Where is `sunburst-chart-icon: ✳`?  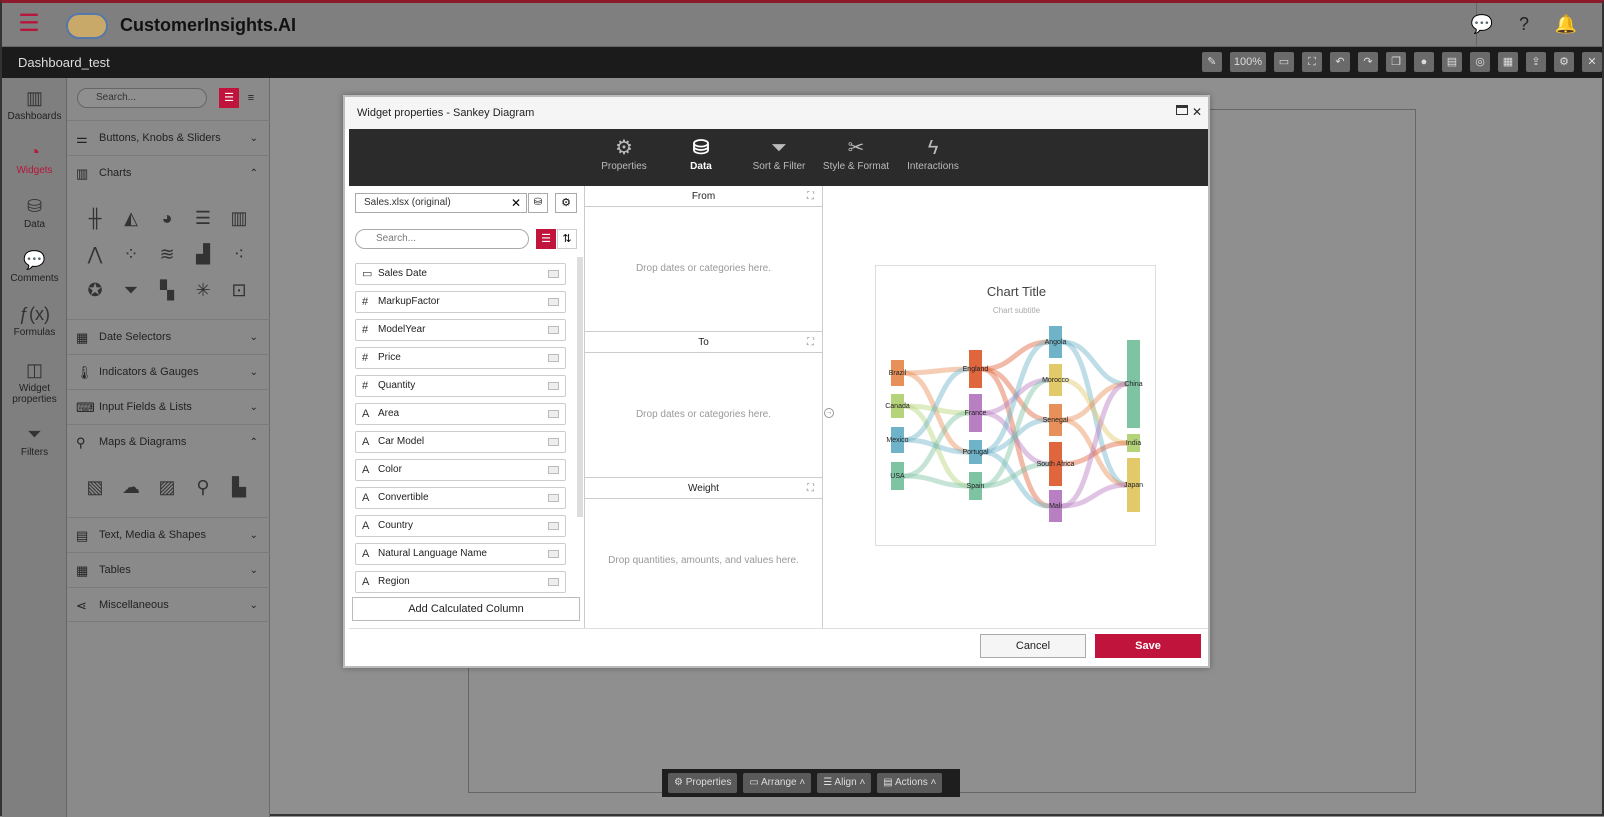
sunburst-chart-icon: ✳ is located at coordinates (203, 290).